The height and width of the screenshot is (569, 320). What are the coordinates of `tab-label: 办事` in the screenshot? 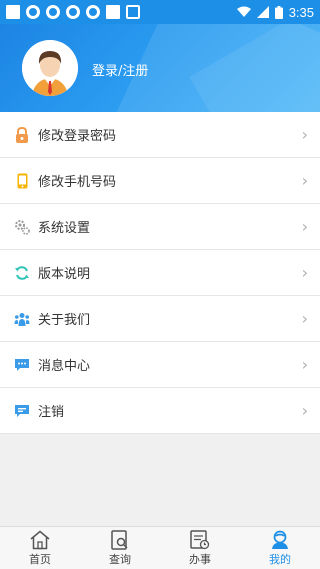 It's located at (200, 559).